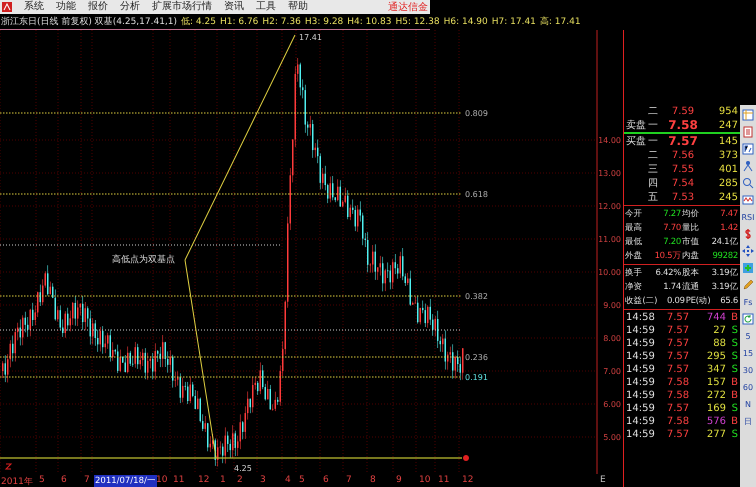 The height and width of the screenshot is (487, 756). What do you see at coordinates (633, 273) in the screenshot?
I see `stat-label: 换手` at bounding box center [633, 273].